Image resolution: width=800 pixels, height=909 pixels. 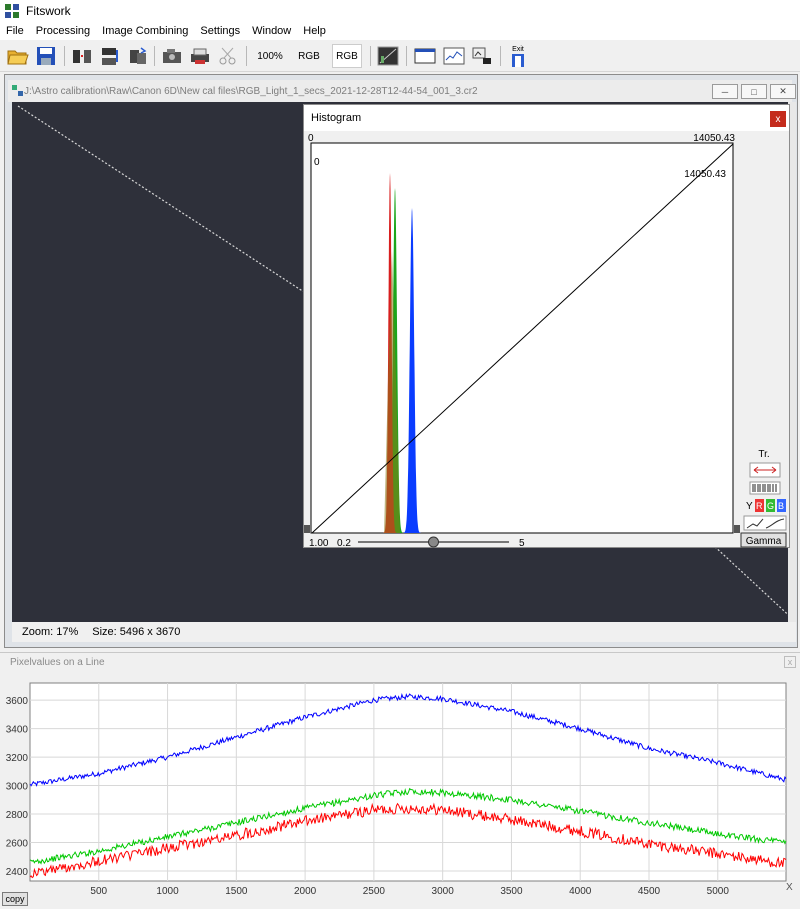 I want to click on white-point-handle, so click(x=737, y=529).